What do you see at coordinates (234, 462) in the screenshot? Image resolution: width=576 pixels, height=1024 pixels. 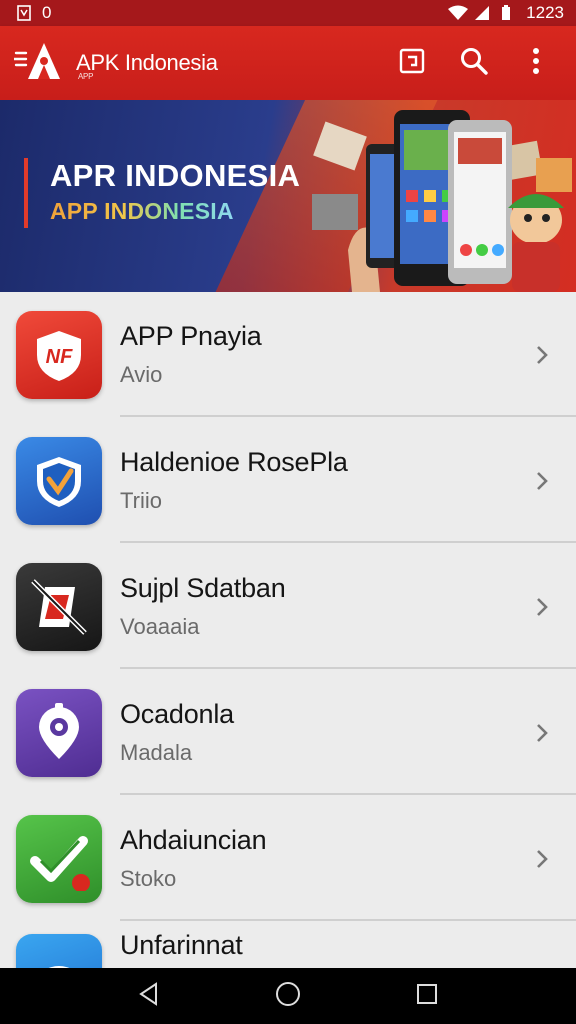 I see `app-name: Haldenioe RosePla` at bounding box center [234, 462].